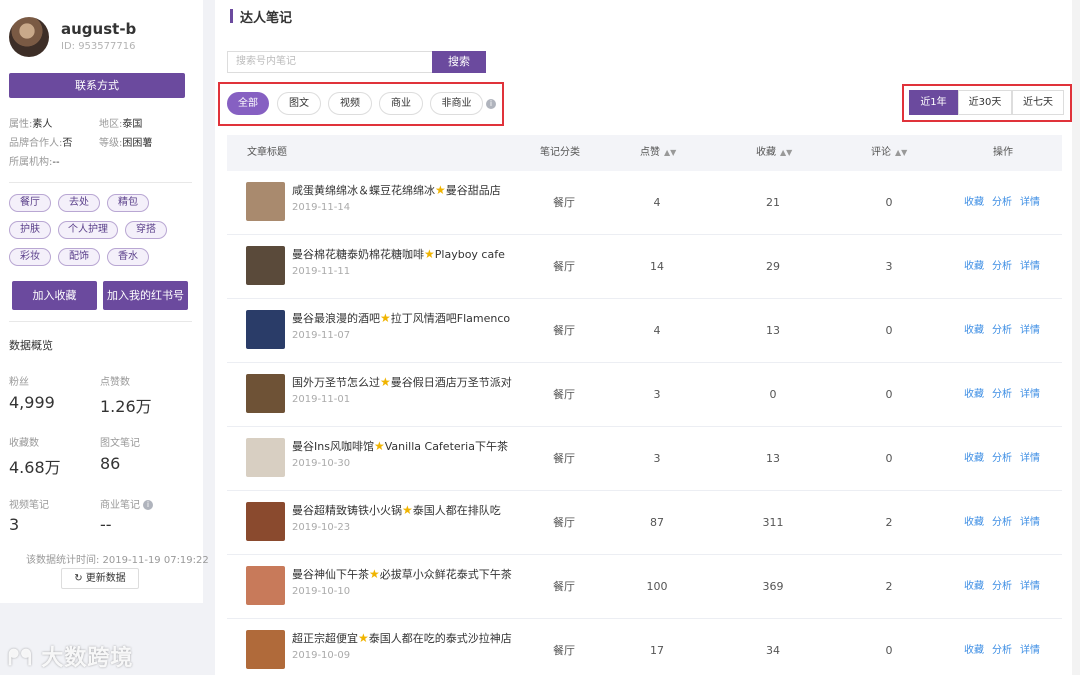 This screenshot has width=1080, height=675. Describe the element at coordinates (88, 230) in the screenshot. I see `tag: 个人护理` at that location.